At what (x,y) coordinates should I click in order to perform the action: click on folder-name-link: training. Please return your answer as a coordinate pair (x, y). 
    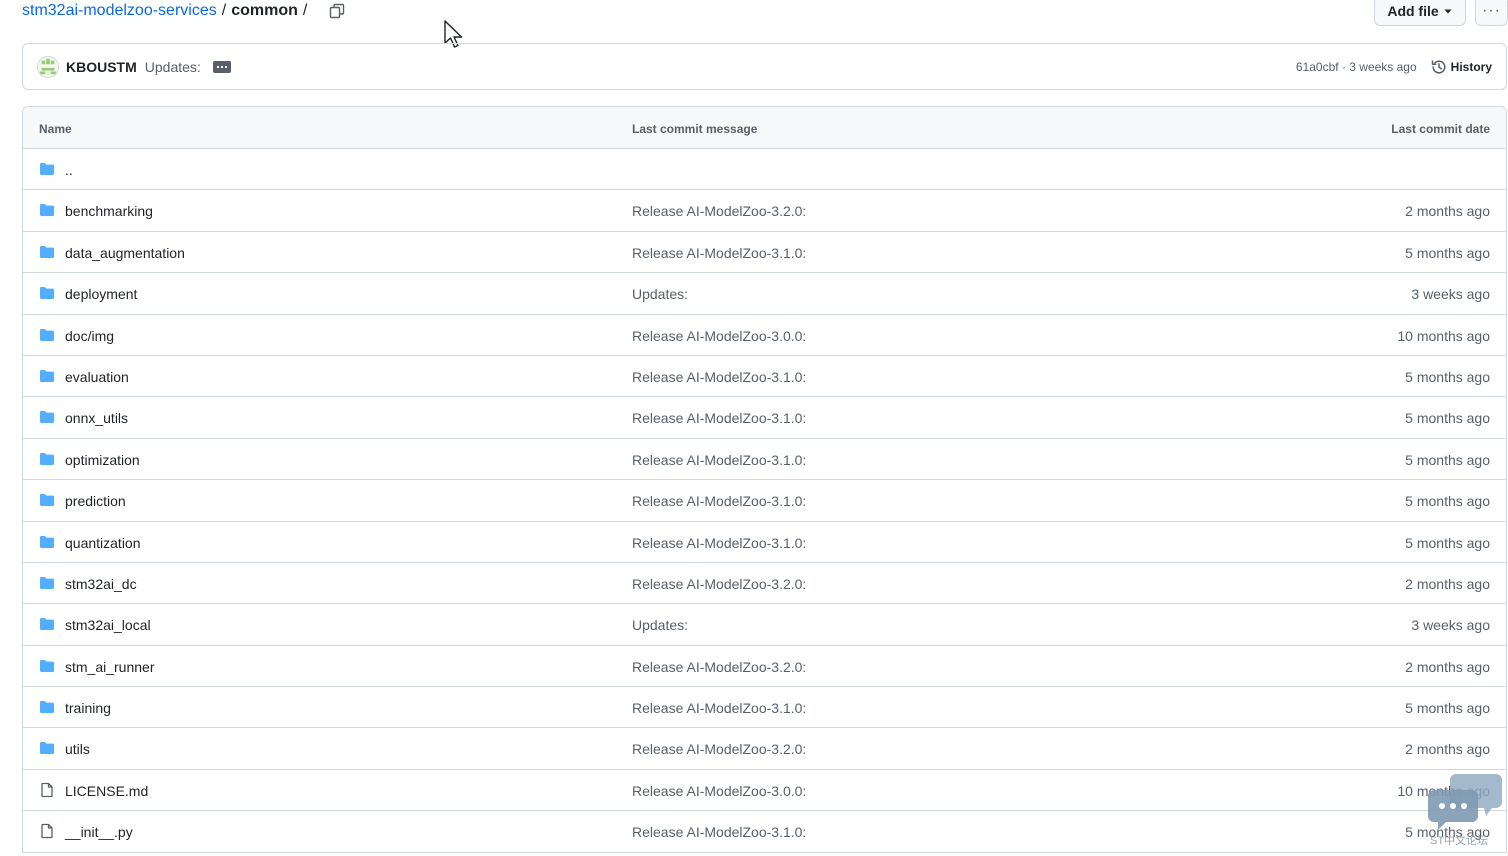
    Looking at the image, I should click on (88, 708).